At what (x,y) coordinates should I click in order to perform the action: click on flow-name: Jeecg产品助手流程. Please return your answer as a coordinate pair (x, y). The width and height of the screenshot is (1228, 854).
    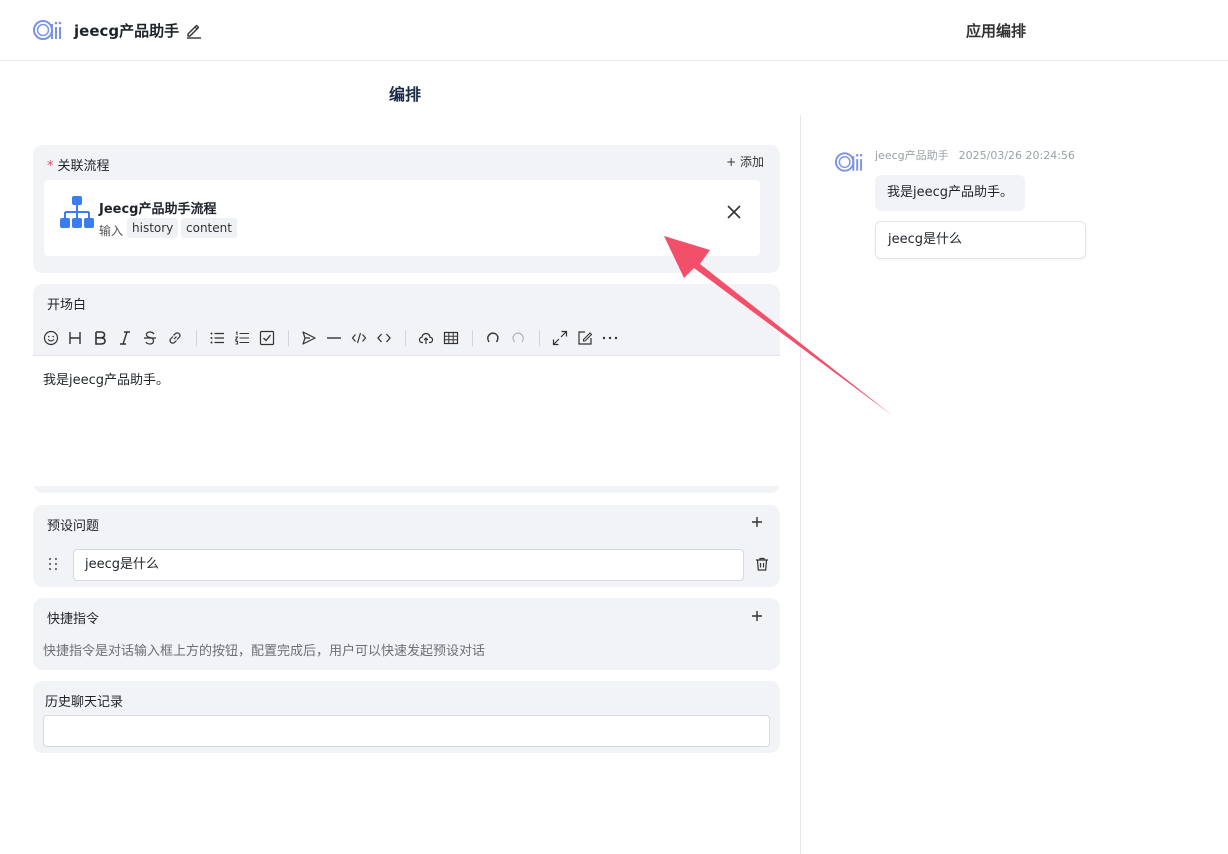
    Looking at the image, I should click on (158, 209).